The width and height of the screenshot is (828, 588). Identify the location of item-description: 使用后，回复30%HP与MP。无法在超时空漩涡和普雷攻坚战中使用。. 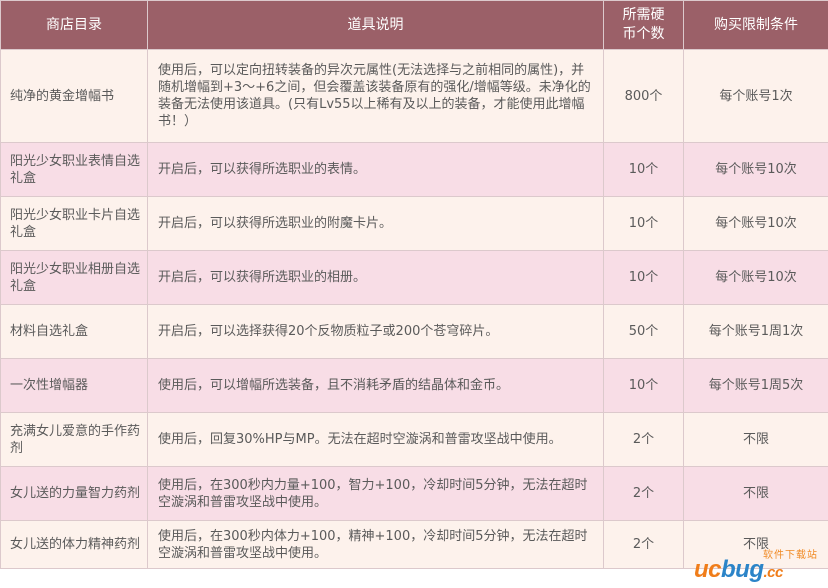
(375, 439).